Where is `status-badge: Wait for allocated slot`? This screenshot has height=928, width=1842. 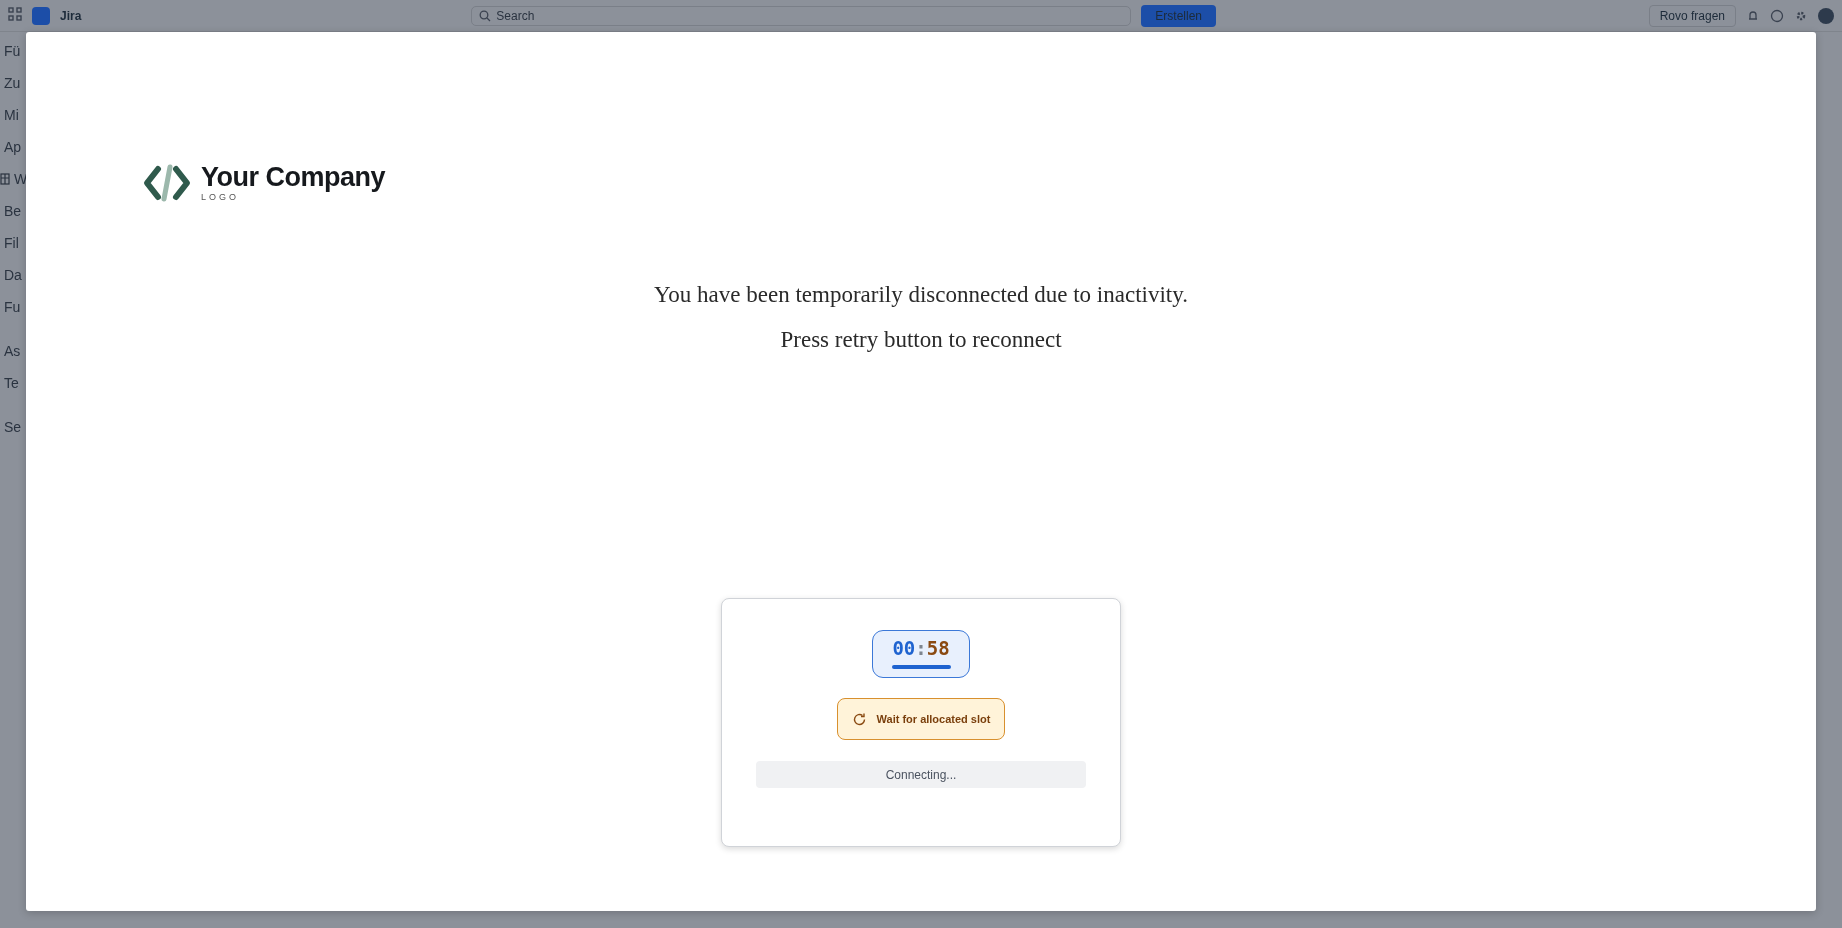
status-badge: Wait for allocated slot is located at coordinates (921, 719).